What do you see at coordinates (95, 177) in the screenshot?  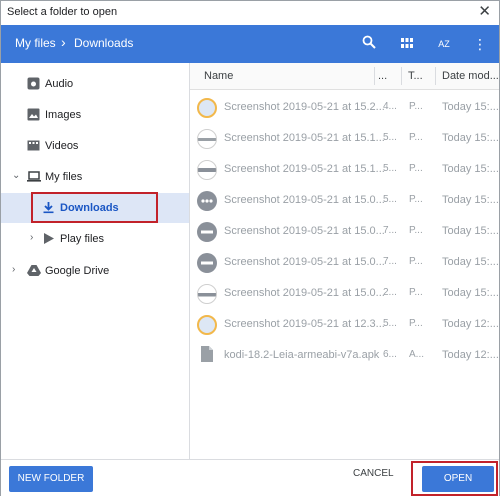 I see `sidebar-item-my-files: ⌄ My files` at bounding box center [95, 177].